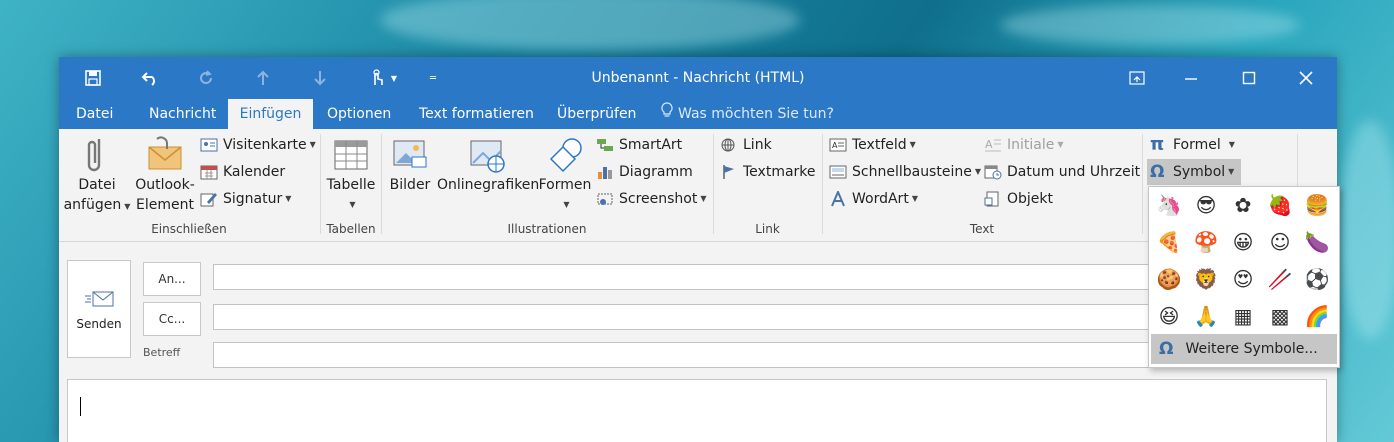  I want to click on up-arrow-icon, so click(263, 78).